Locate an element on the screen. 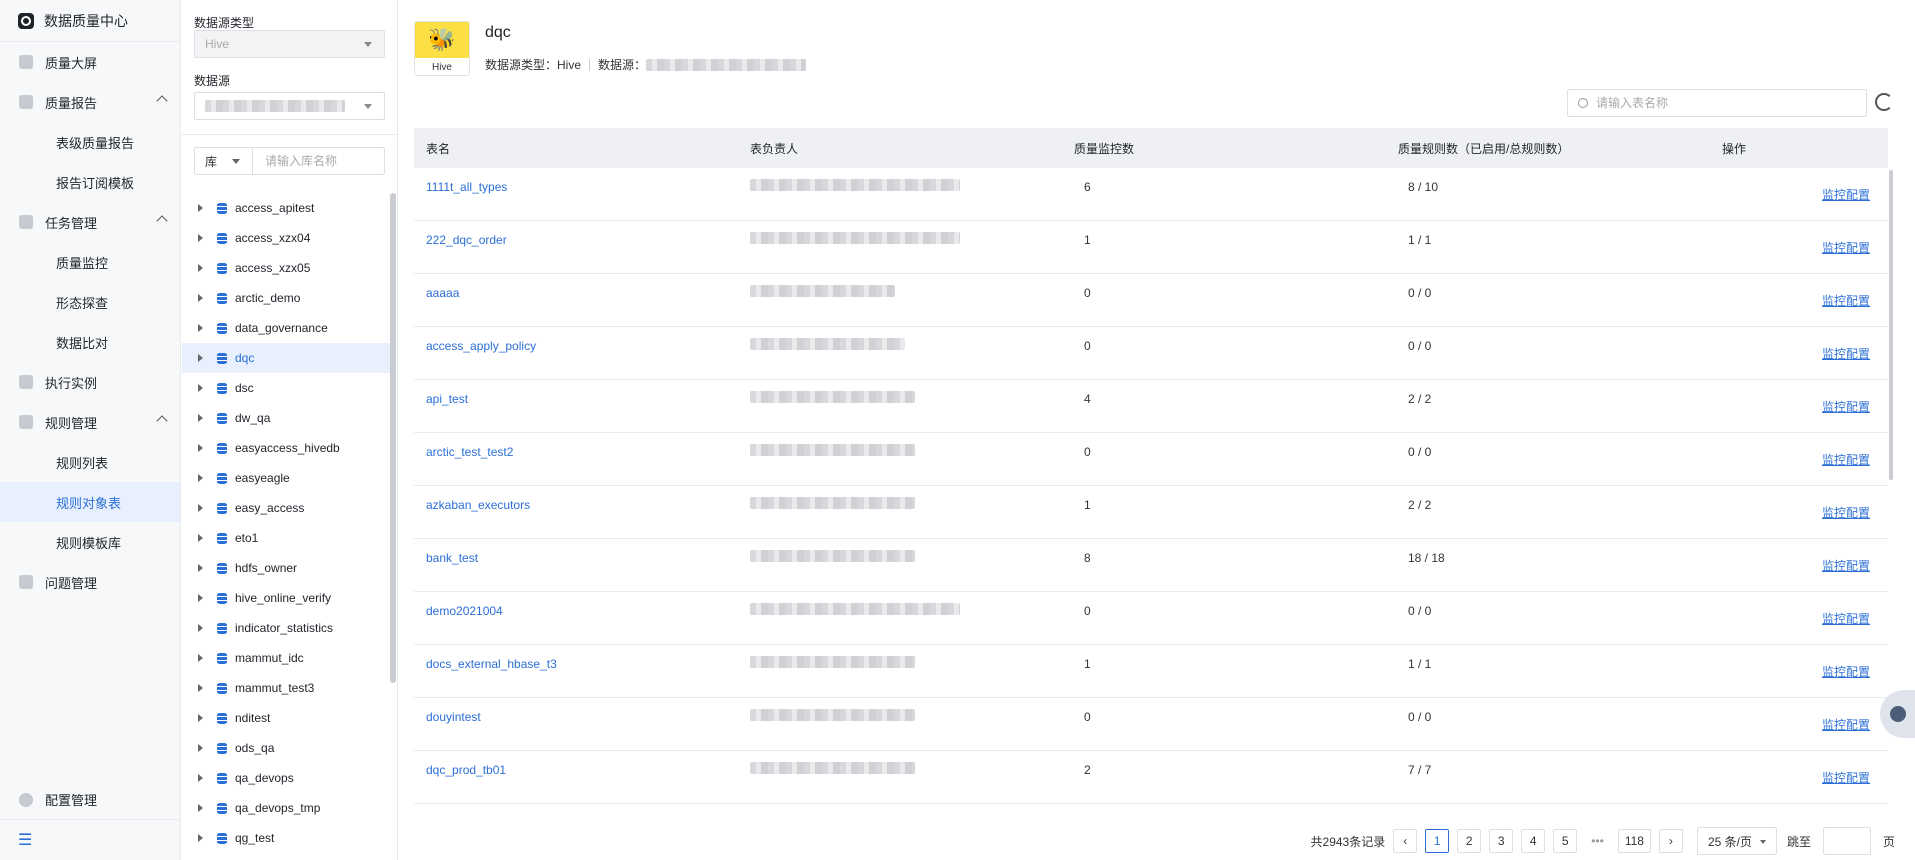 This screenshot has height=860, width=1915. nav-item-1: 质量报告 is located at coordinates (90, 102).